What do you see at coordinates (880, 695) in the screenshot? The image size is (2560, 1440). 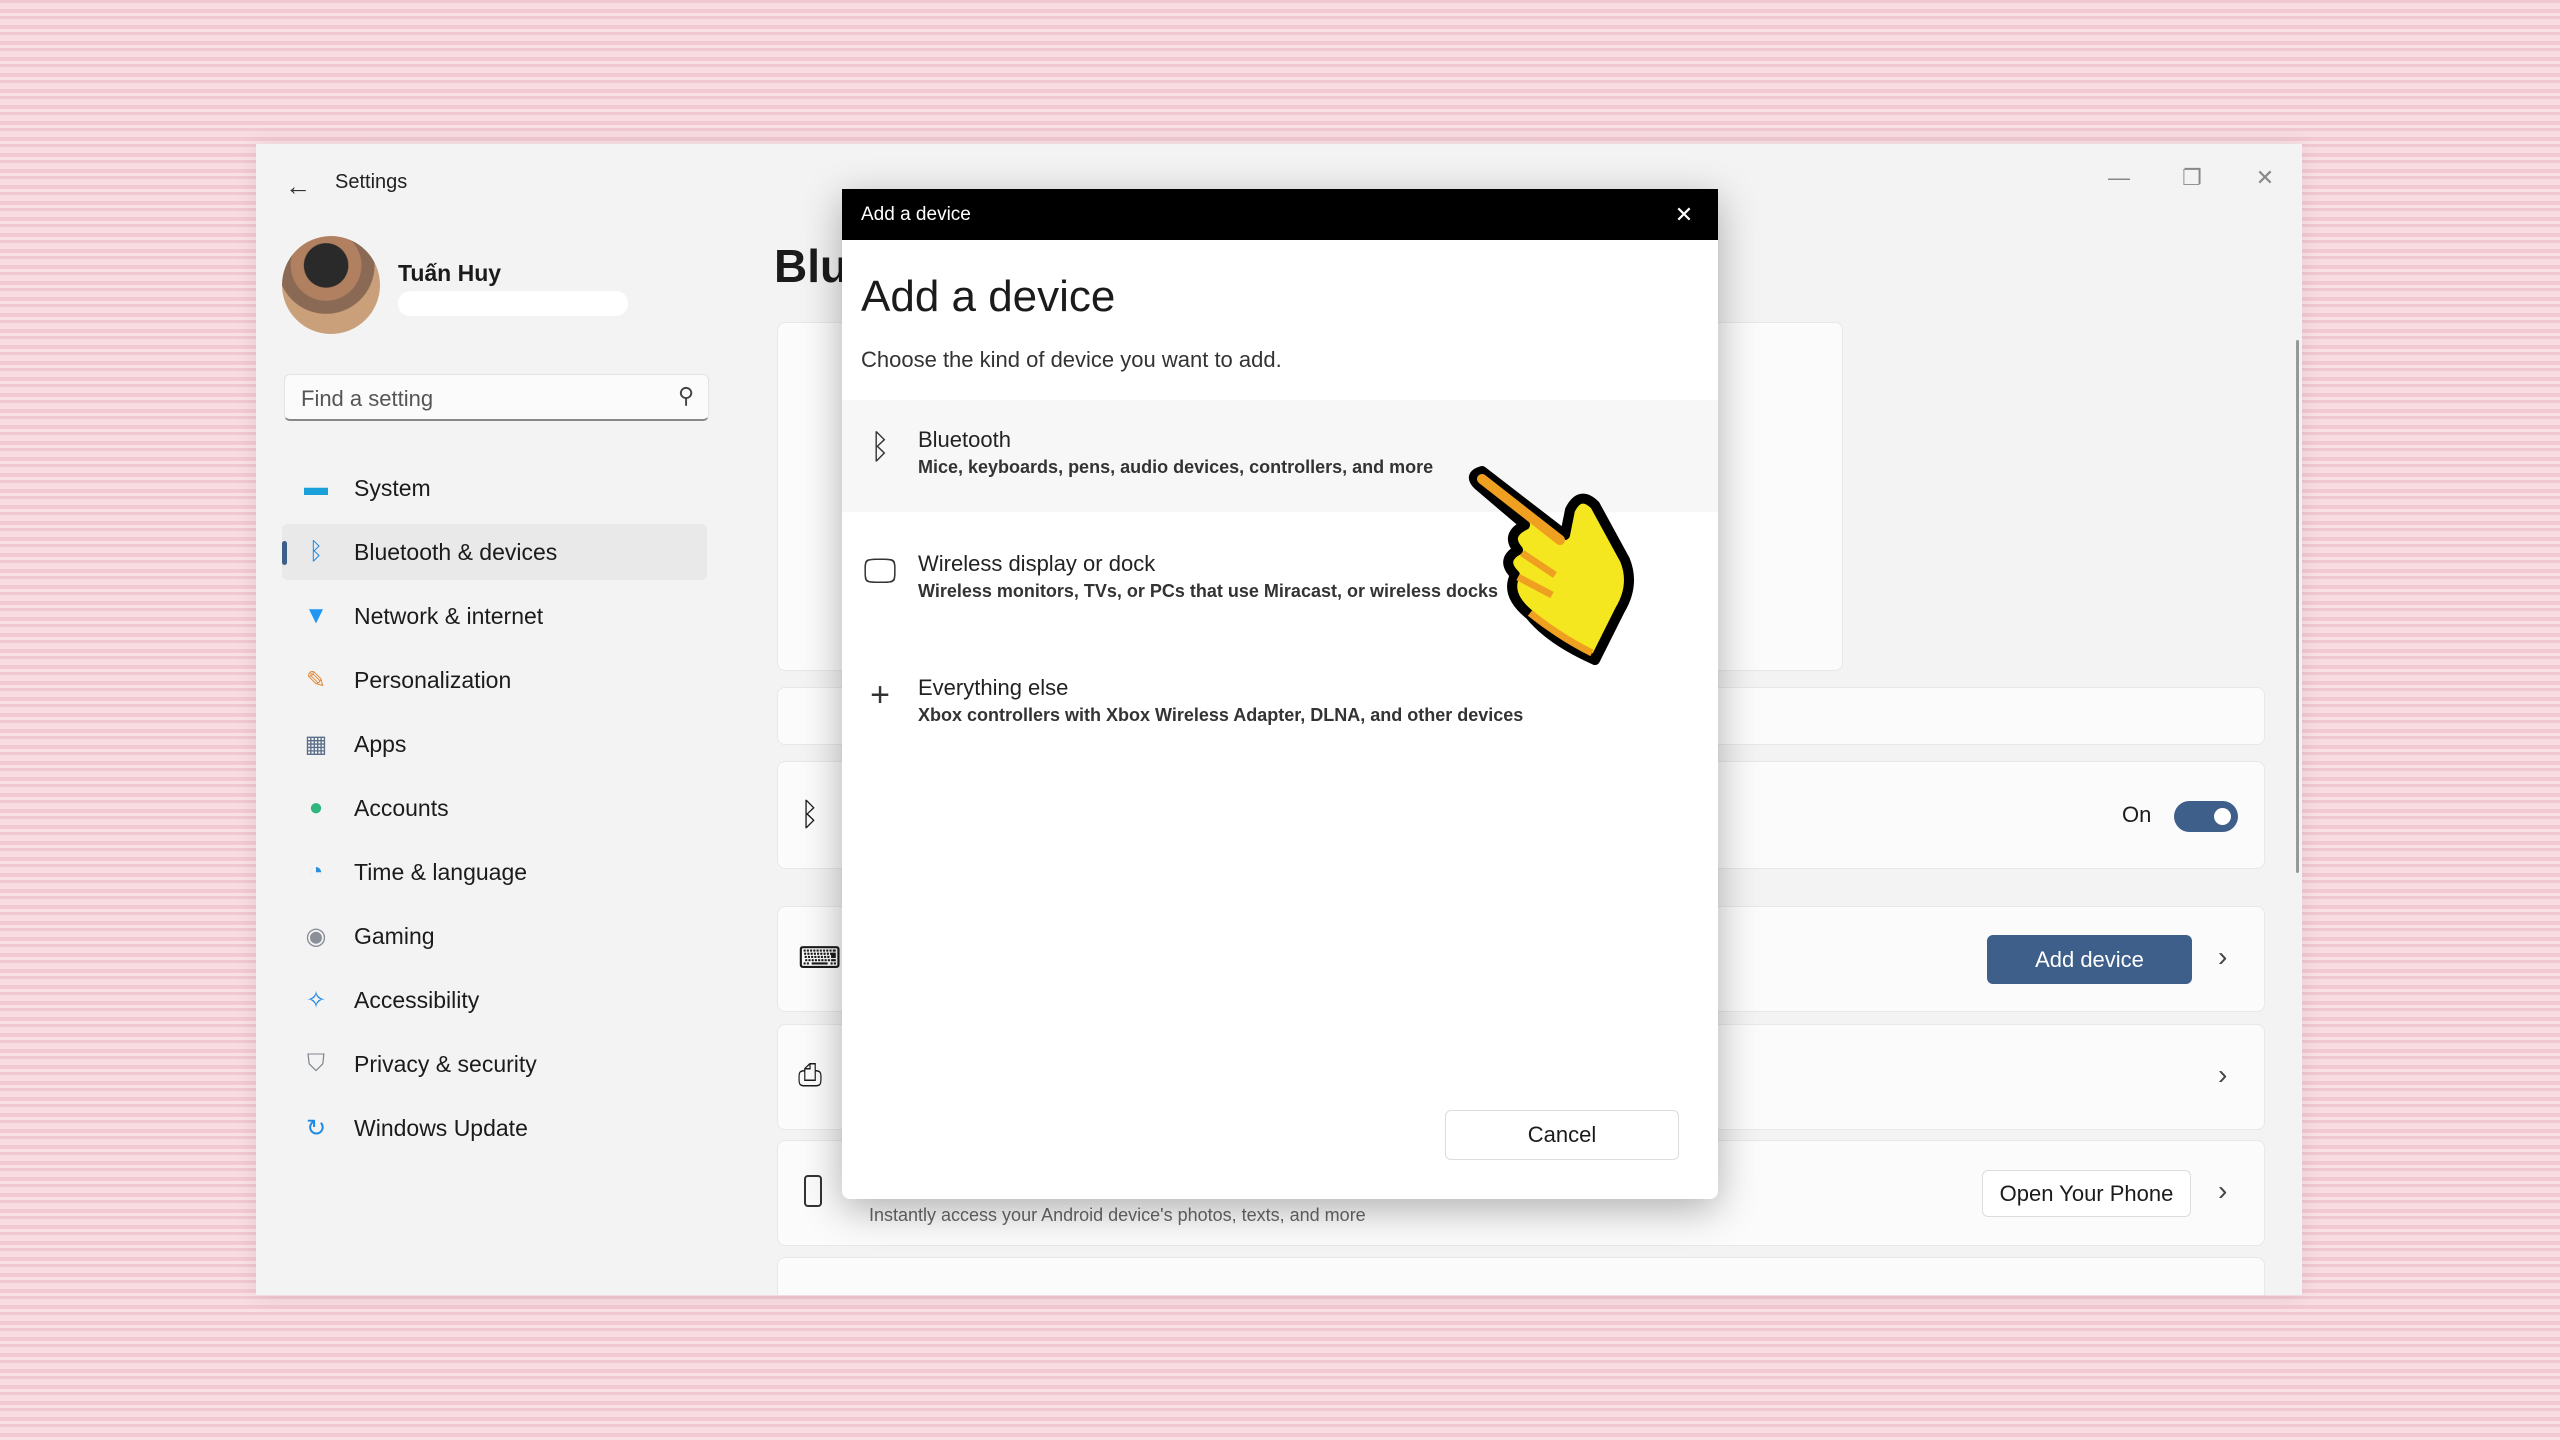 I see `plus-icon: +` at bounding box center [880, 695].